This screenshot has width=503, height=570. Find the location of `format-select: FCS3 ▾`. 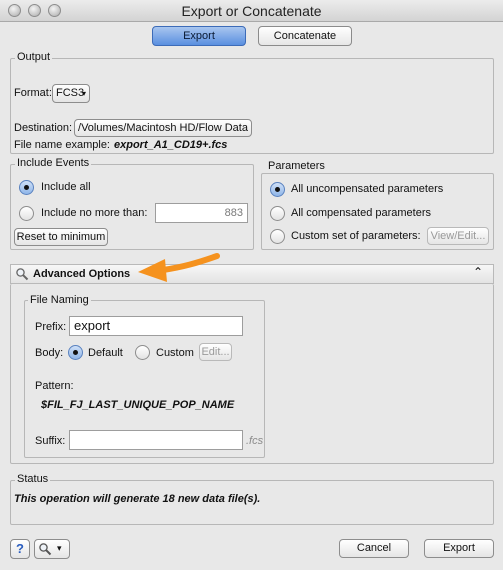

format-select: FCS3 ▾ is located at coordinates (71, 93).